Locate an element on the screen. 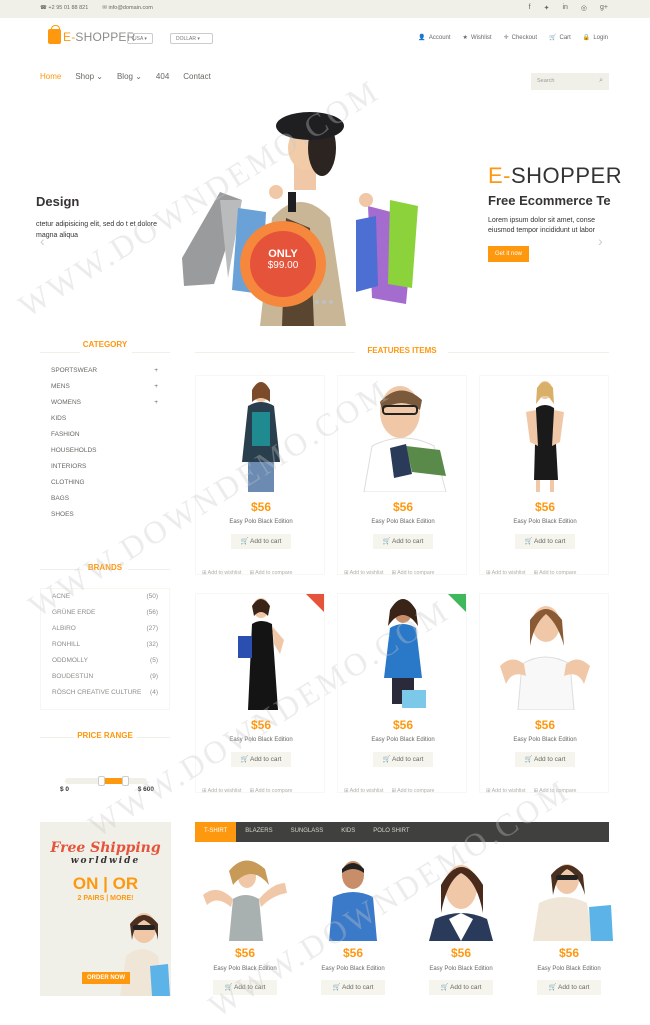 The height and width of the screenshot is (1025, 650). category-item: FASHION is located at coordinates (110, 439).